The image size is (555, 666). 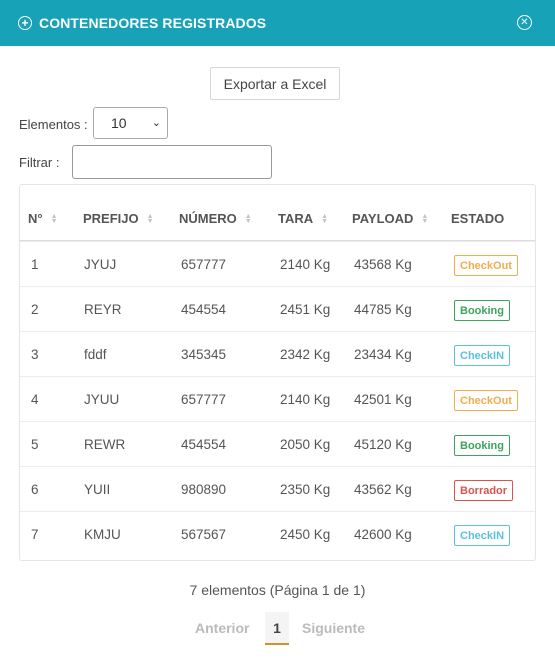 I want to click on table-row: 5 REWR 454554 2050 Kg 45120 Kg Booking, so click(x=277, y=443).